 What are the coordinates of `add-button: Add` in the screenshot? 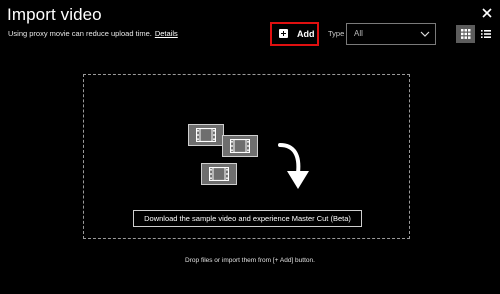 It's located at (294, 34).